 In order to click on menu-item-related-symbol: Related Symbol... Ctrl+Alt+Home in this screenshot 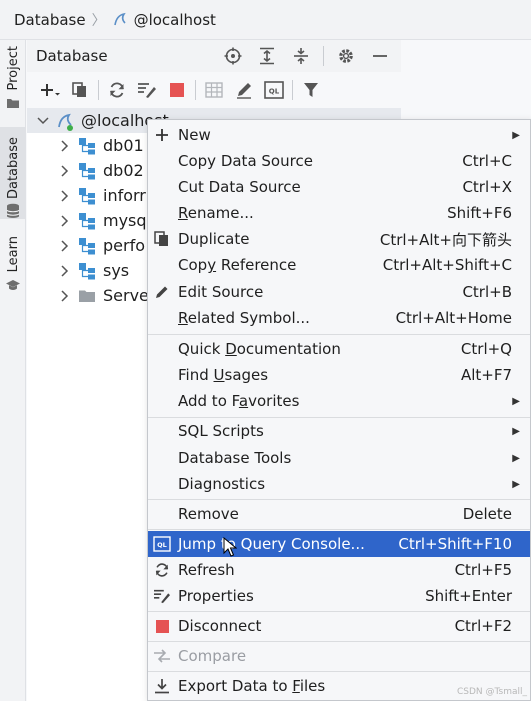, I will do `click(339, 318)`.